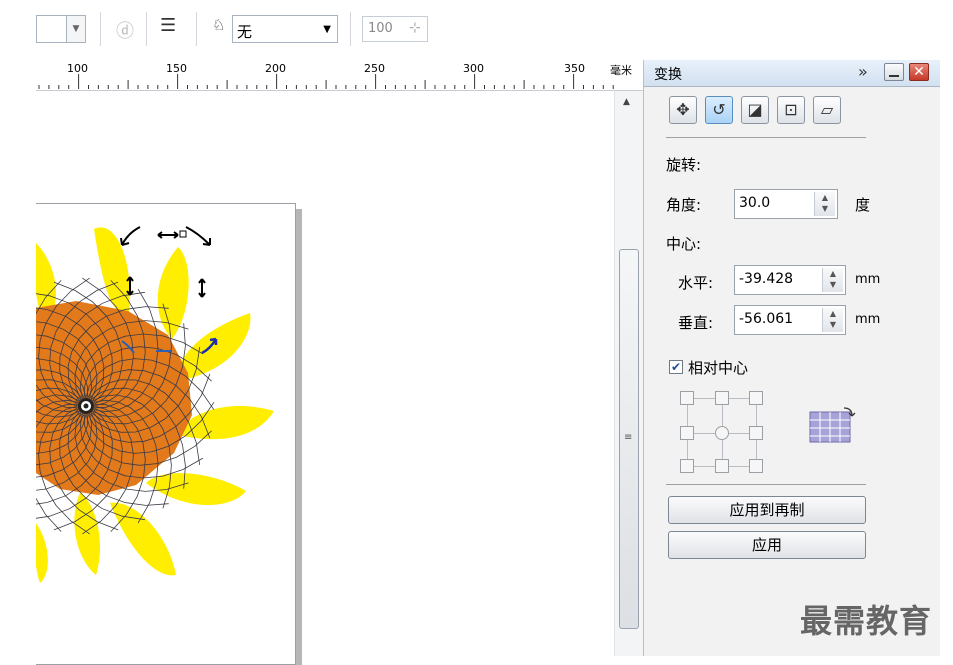 The height and width of the screenshot is (665, 953). What do you see at coordinates (786, 204) in the screenshot?
I see `angle-input: 30.0 ▲ ▼` at bounding box center [786, 204].